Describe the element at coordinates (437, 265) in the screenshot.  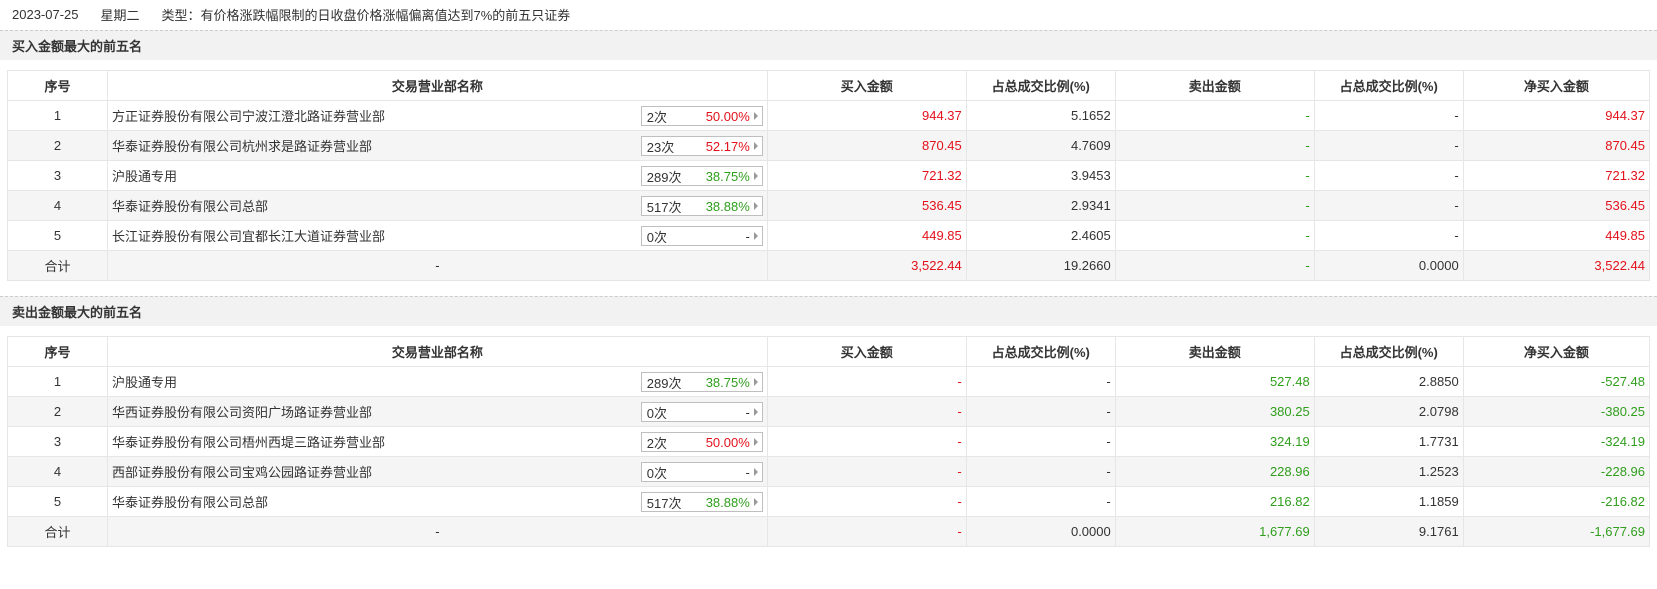
I see `total-branch: -` at that location.